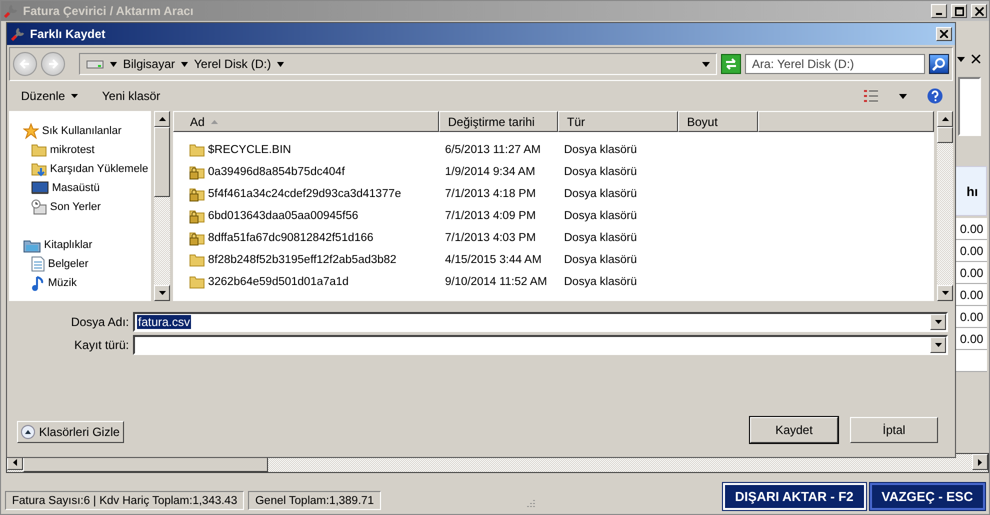  Describe the element at coordinates (250, 150) in the screenshot. I see `file-name: $RECYCLE.BIN` at that location.